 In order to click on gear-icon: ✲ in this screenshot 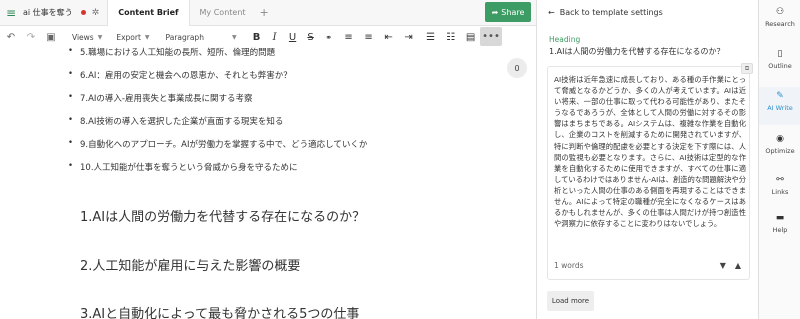, I will do `click(96, 13)`.